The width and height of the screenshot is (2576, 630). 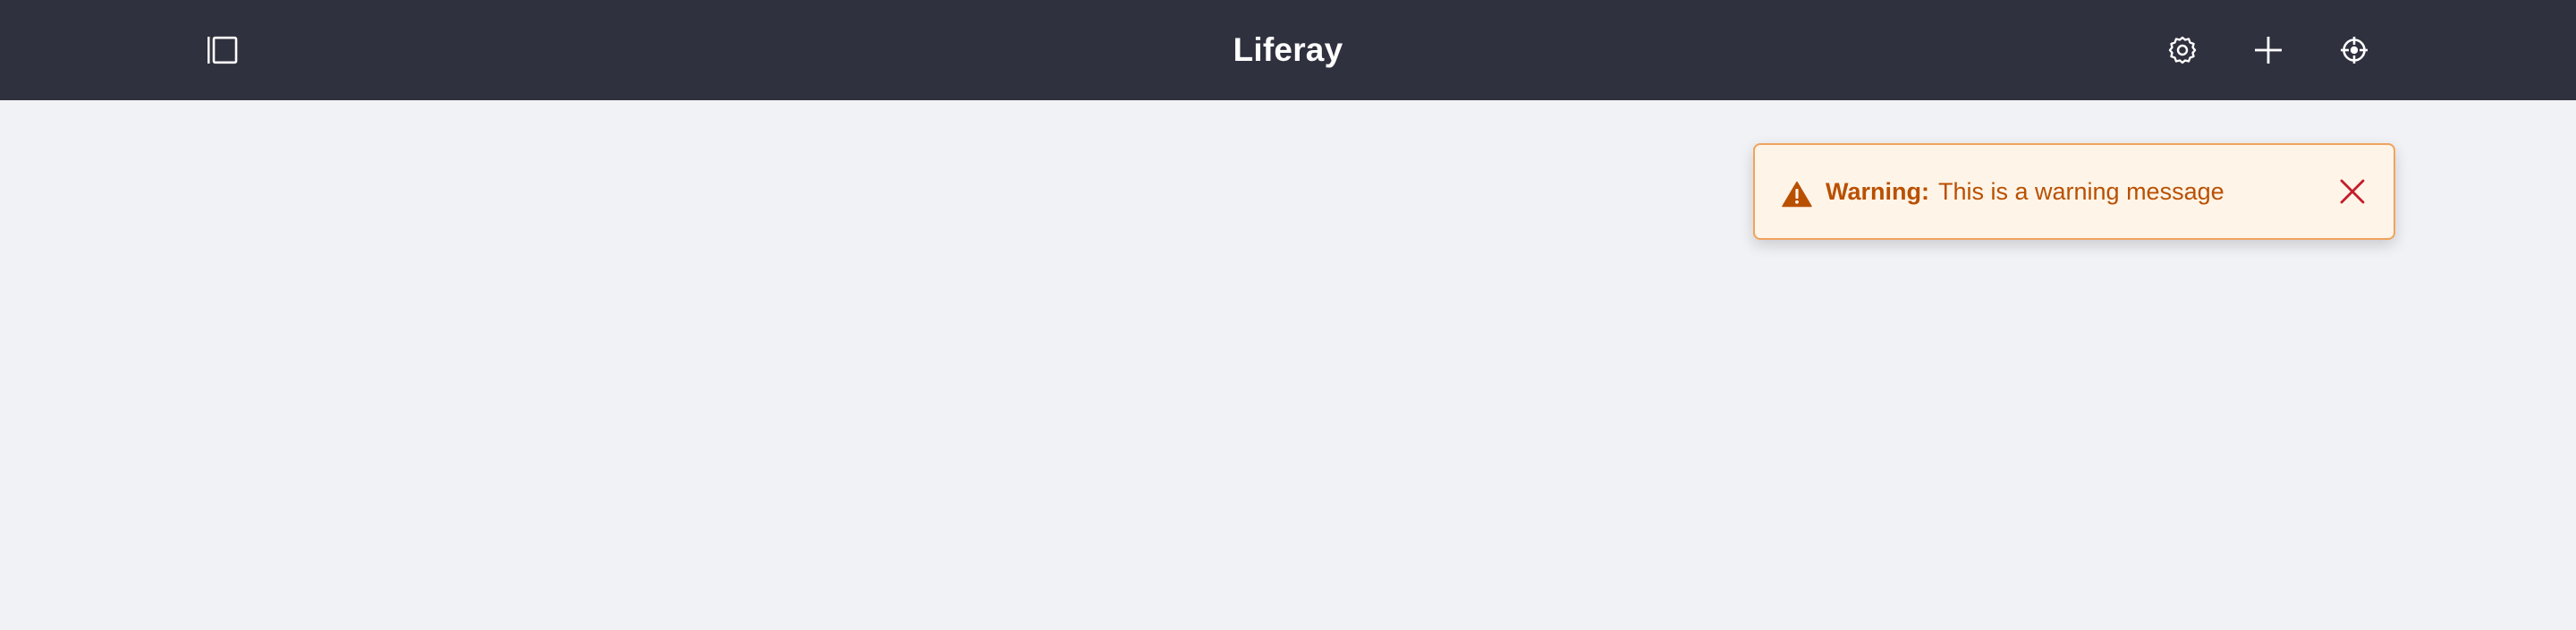 I want to click on alert-close-button, so click(x=2352, y=191).